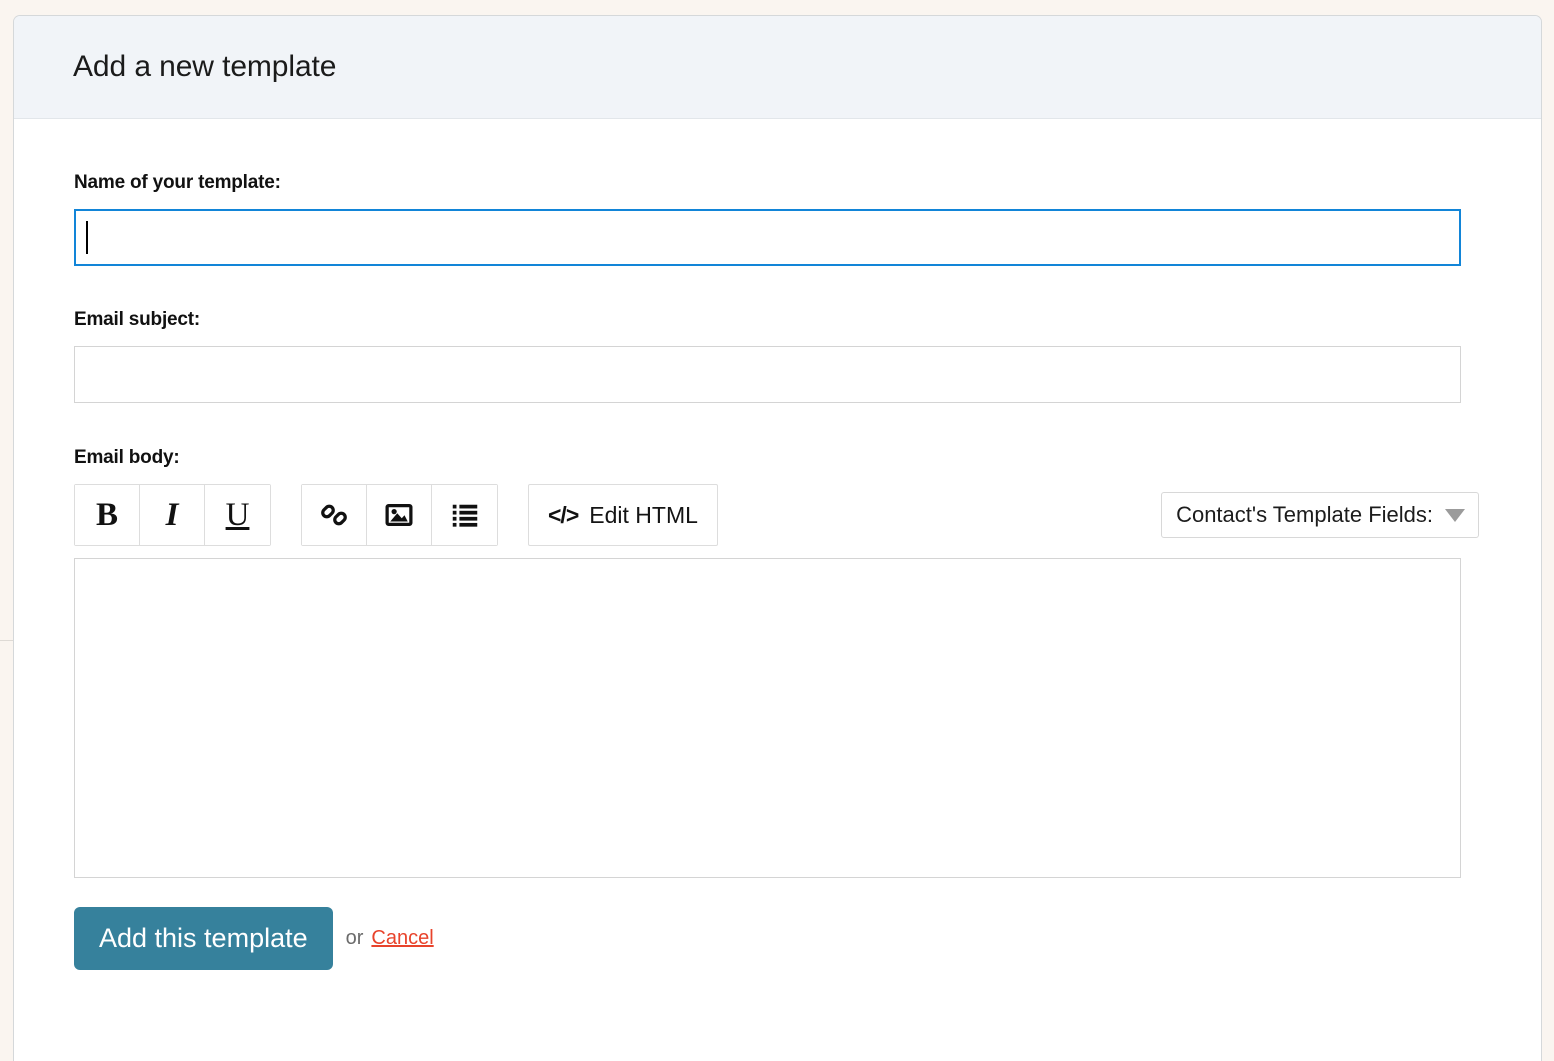 This screenshot has height=1061, width=1554. I want to click on text-style-button-group: B I U, so click(172, 515).